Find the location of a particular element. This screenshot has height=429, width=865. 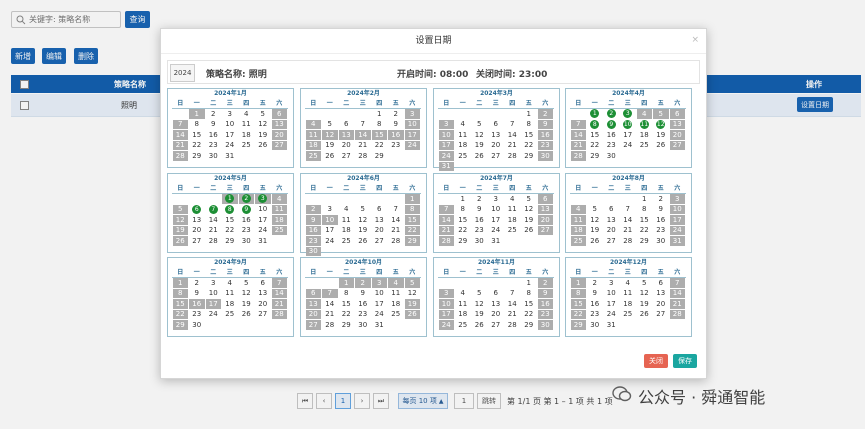

day-cell: 28 is located at coordinates (628, 241).